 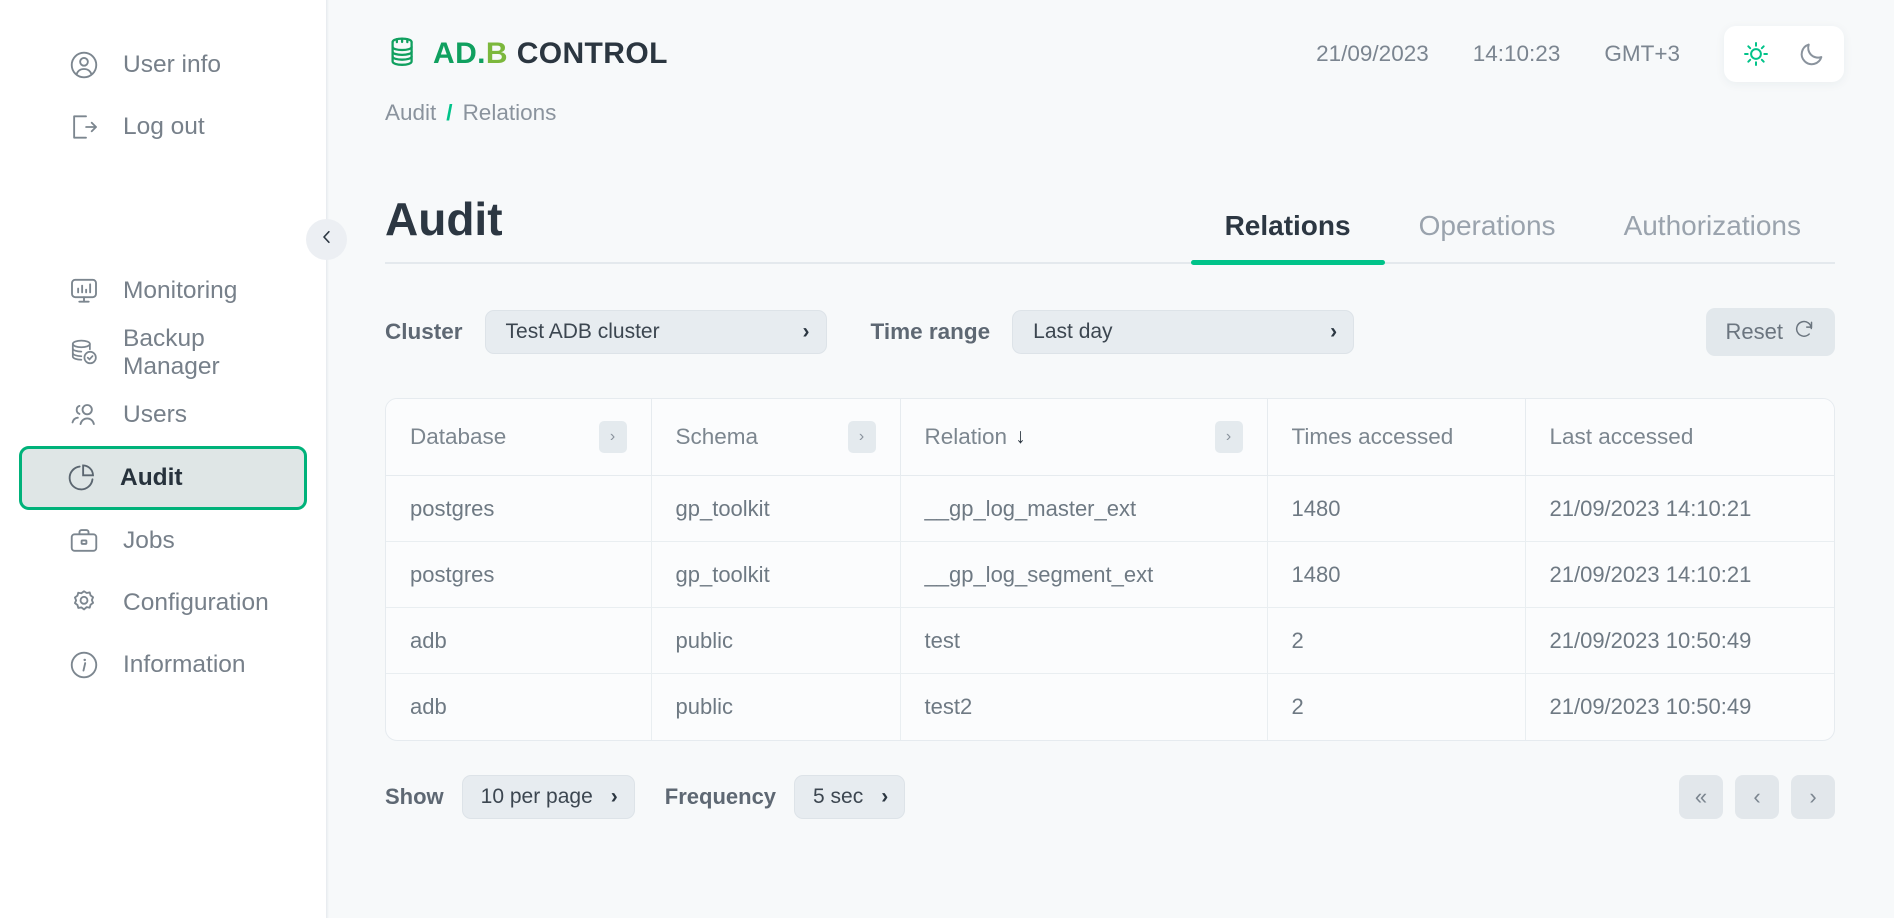 What do you see at coordinates (1396, 574) in the screenshot?
I see `cell-times-accessed: 1480` at bounding box center [1396, 574].